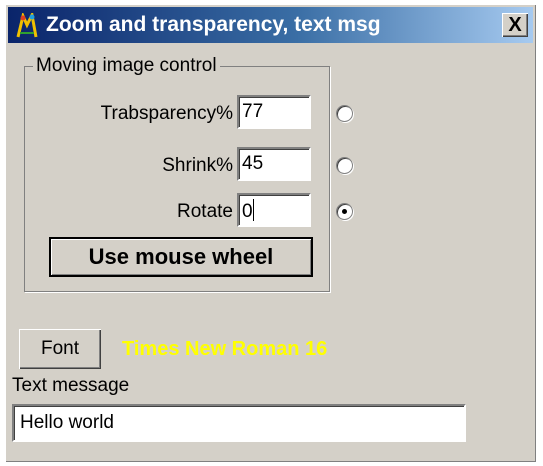 The width and height of the screenshot is (543, 466). I want to click on transparency-label: Trabsparency%, so click(166, 113).